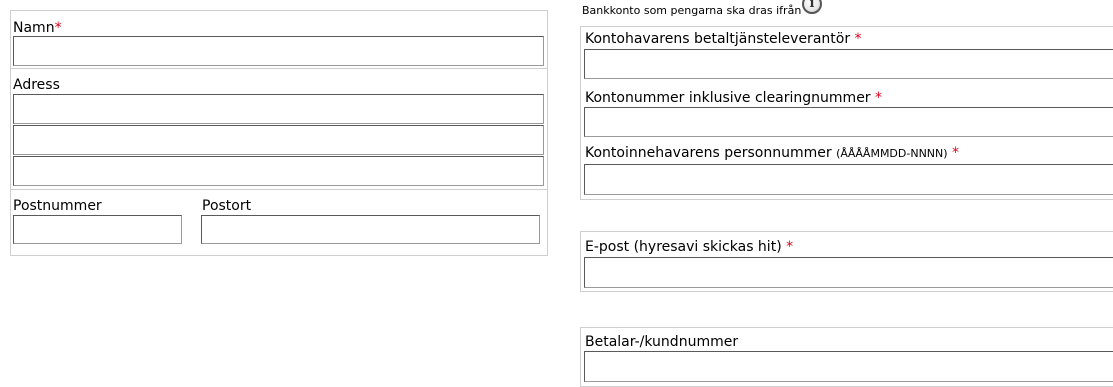 This screenshot has height=387, width=1113. Describe the element at coordinates (728, 98) in the screenshot. I see `account-number-label-text: Kontonummer inklusive clearingnummer` at that location.